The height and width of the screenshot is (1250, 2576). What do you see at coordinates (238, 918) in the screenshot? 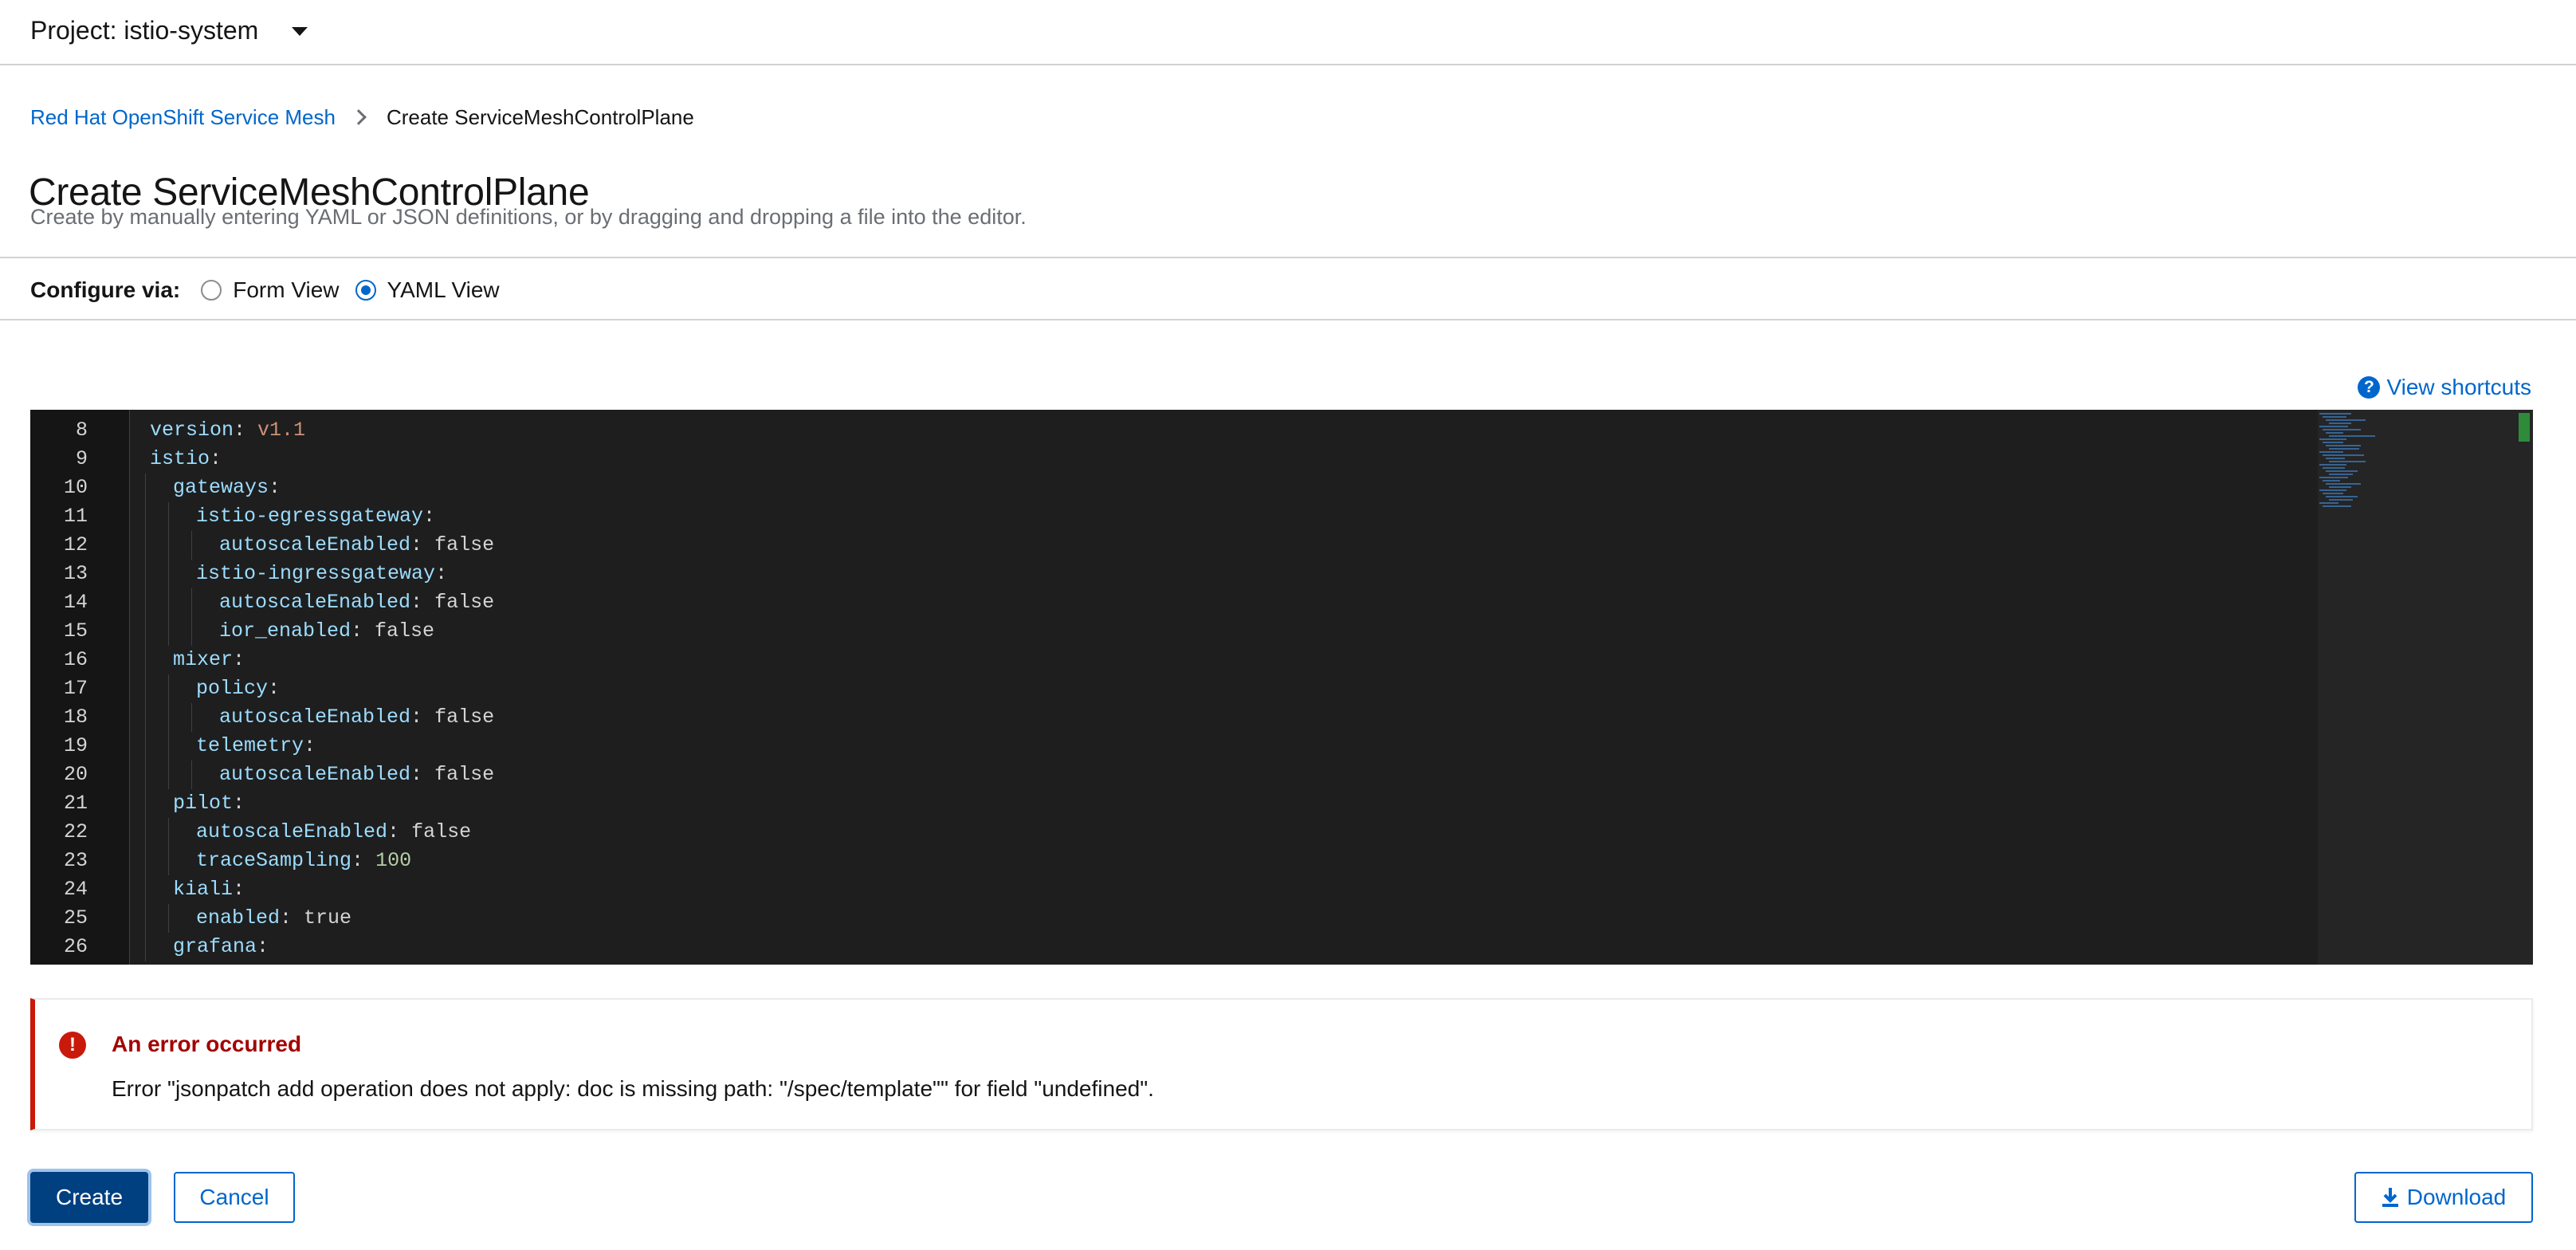
I see `yaml-key: enabled` at bounding box center [238, 918].